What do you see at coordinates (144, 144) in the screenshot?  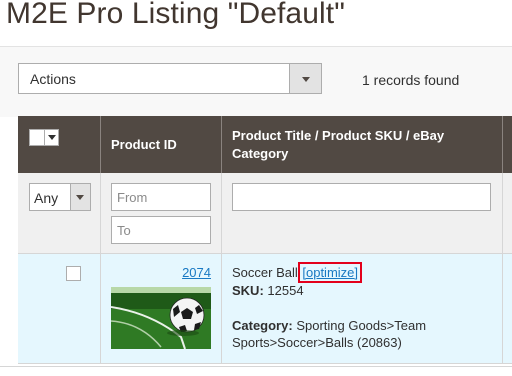 I see `header-product-id-label: Product ID` at bounding box center [144, 144].